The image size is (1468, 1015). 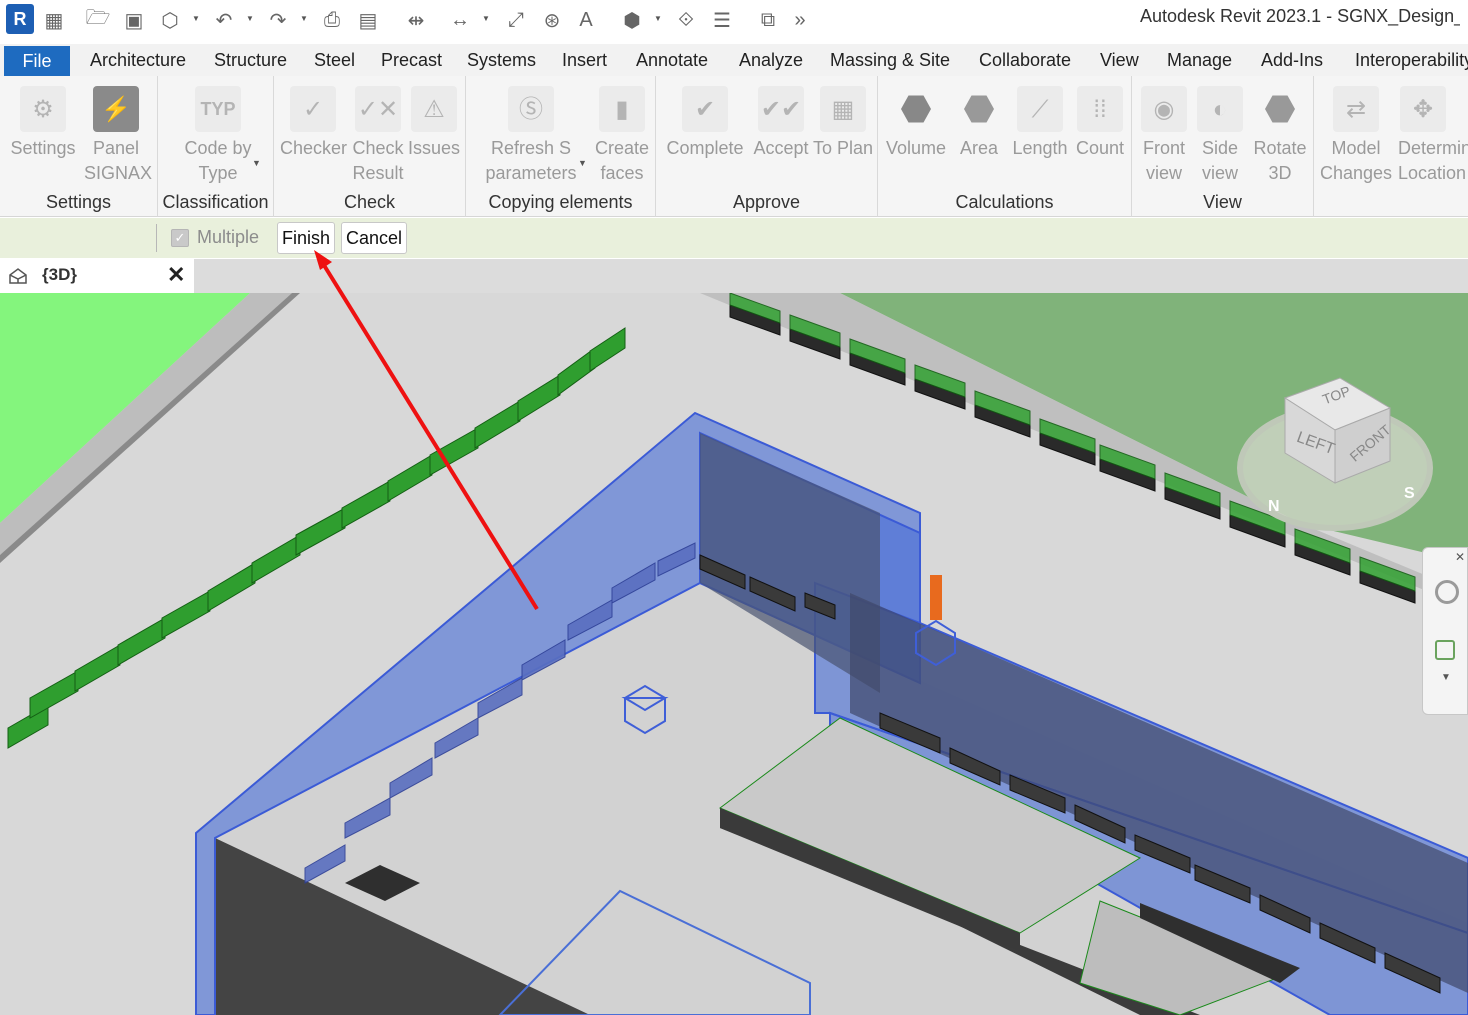 What do you see at coordinates (59, 274) in the screenshot?
I see `view-tab-label: {3D}` at bounding box center [59, 274].